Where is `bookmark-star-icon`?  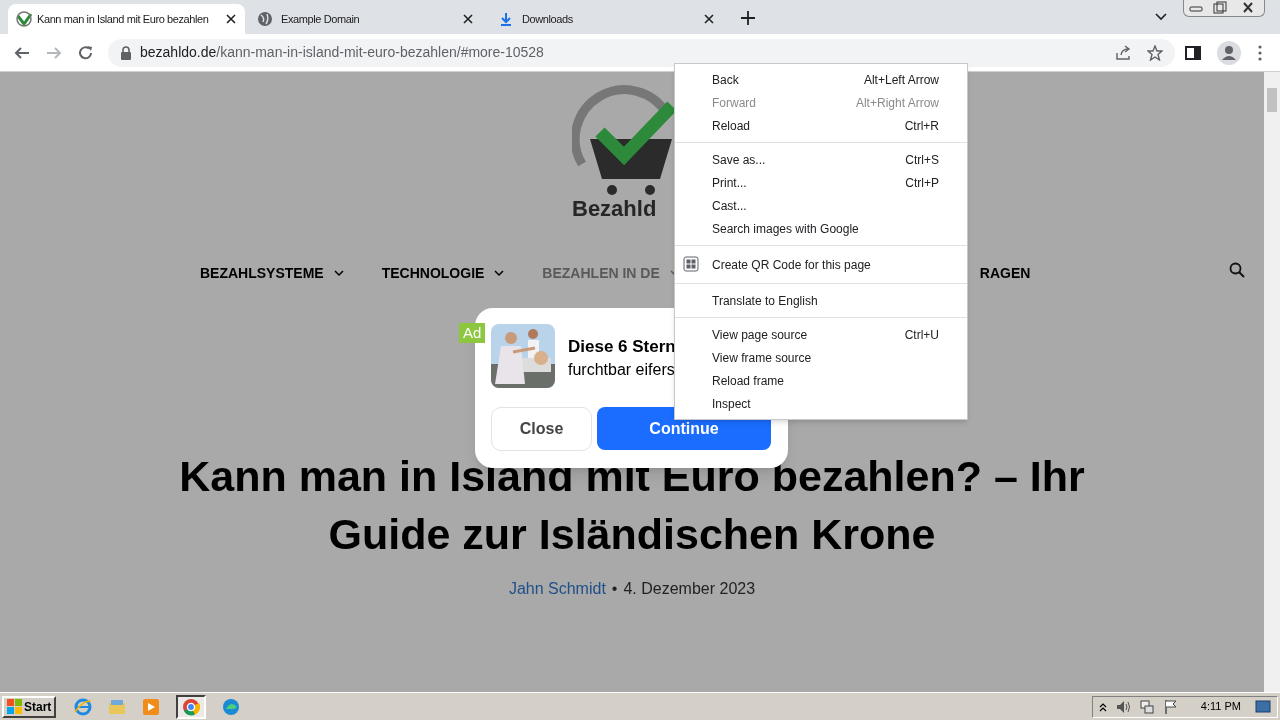
bookmark-star-icon is located at coordinates (1155, 52).